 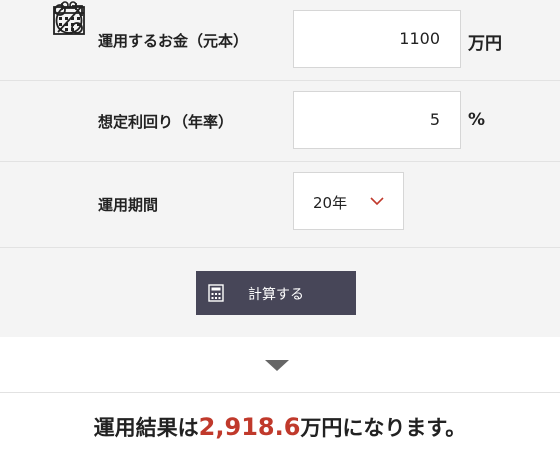 What do you see at coordinates (377, 201) in the screenshot?
I see `chevron-down-icon` at bounding box center [377, 201].